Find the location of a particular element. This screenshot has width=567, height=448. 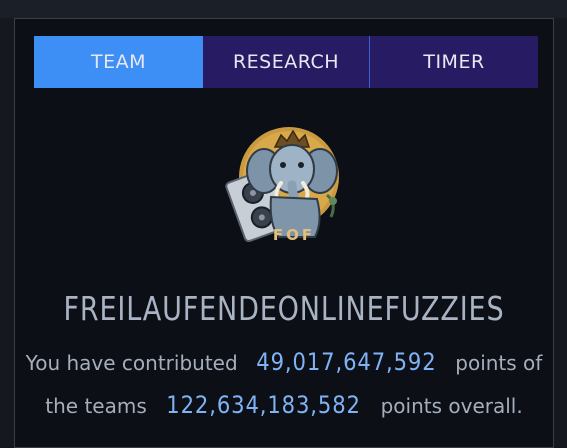

tab-bar: TEAM RESEARCH TIMER is located at coordinates (286, 62).